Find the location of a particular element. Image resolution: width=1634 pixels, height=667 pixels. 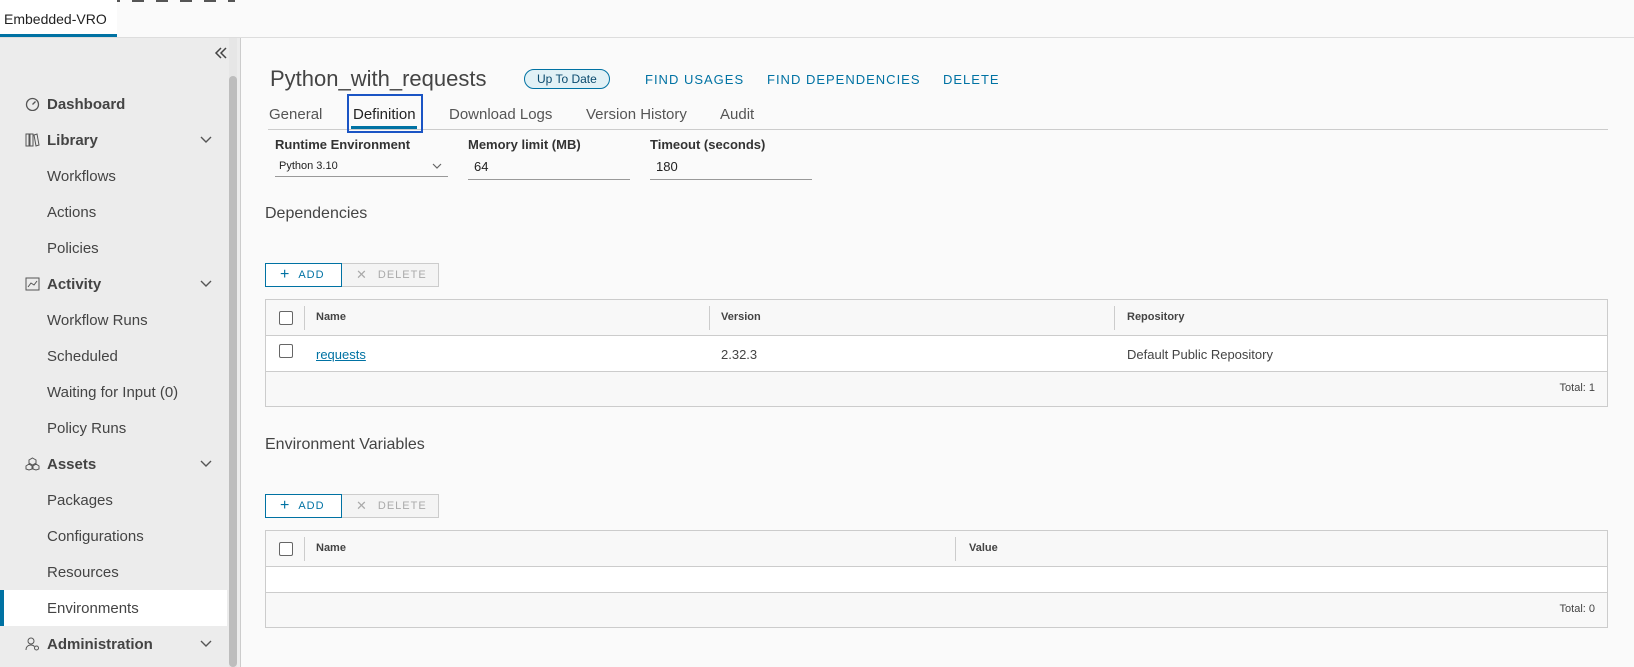

table-footer: Total: 1 is located at coordinates (936, 389).